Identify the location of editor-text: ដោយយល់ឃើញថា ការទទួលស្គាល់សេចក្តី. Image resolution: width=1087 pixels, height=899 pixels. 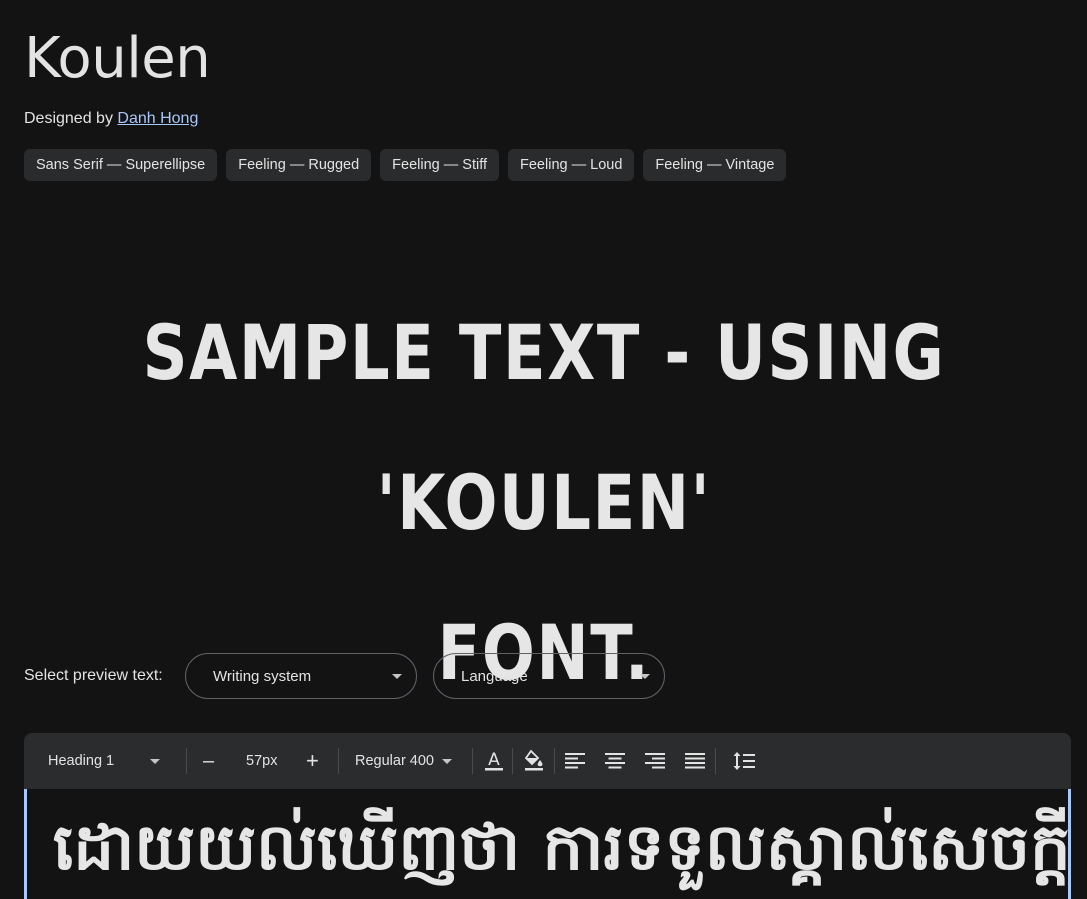
(560, 848).